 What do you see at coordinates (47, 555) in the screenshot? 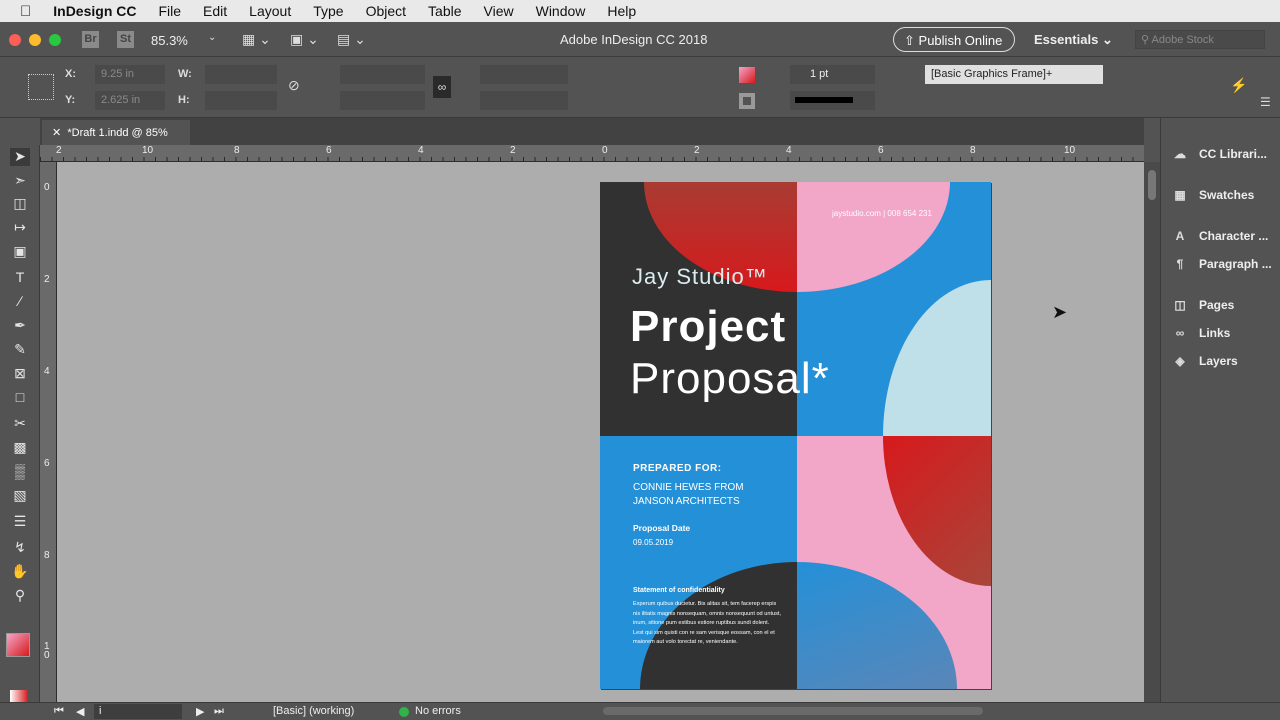
I see `ruler-tick-label: 8` at bounding box center [47, 555].